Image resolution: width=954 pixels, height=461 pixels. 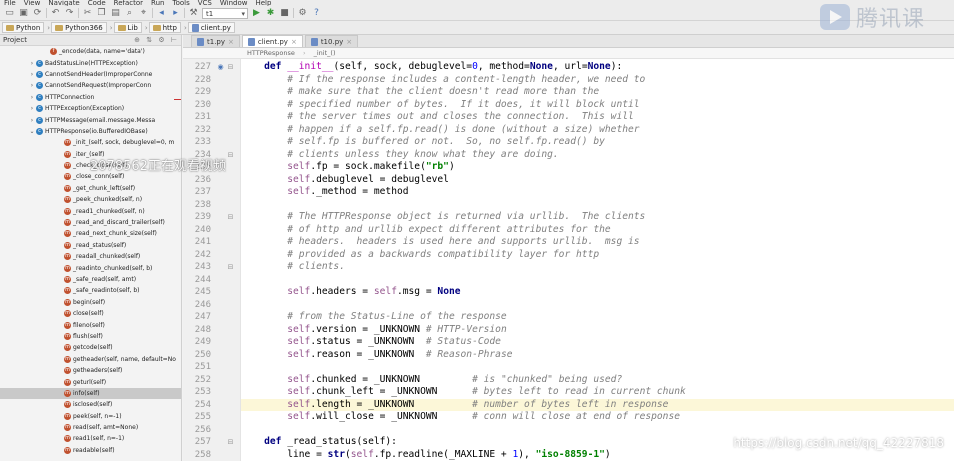 I want to click on nav-crumb: client.py, so click(x=211, y=27).